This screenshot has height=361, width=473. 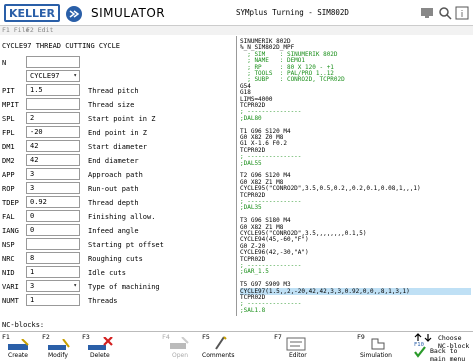 What do you see at coordinates (10, 301) in the screenshot?
I see `param-label: NUMT` at bounding box center [10, 301].